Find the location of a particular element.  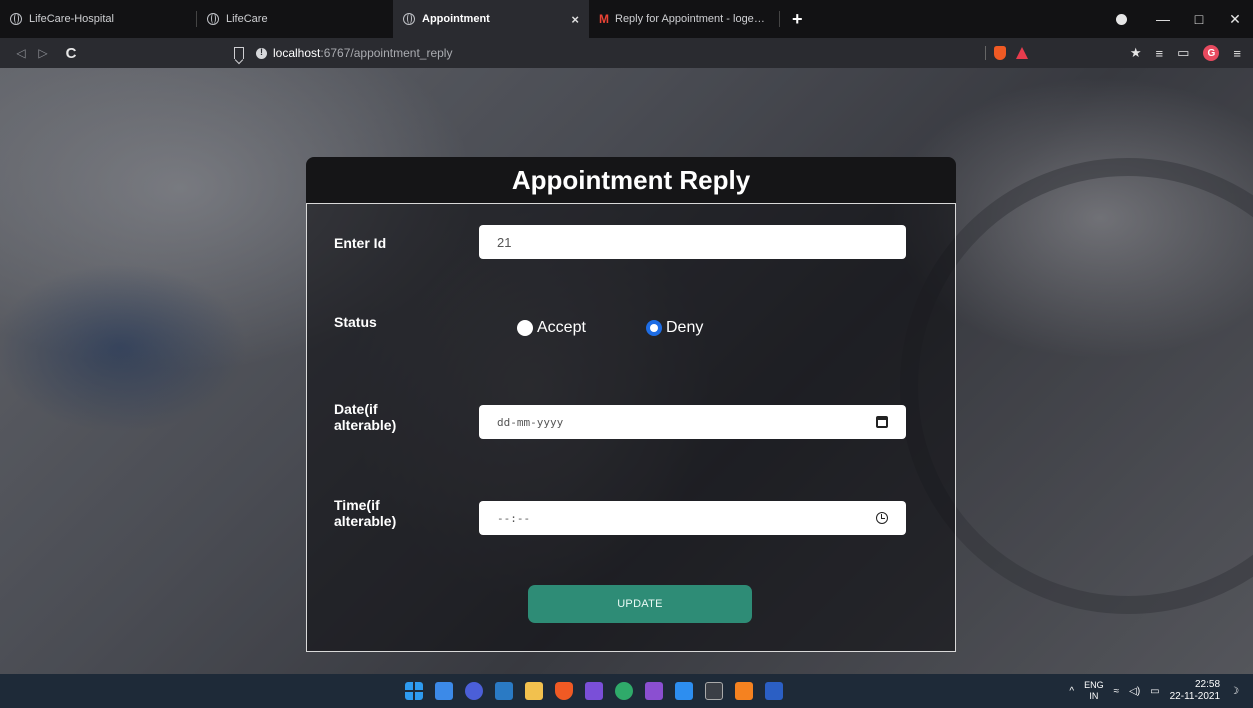

language-indicator: ENG IN is located at coordinates (1094, 691).